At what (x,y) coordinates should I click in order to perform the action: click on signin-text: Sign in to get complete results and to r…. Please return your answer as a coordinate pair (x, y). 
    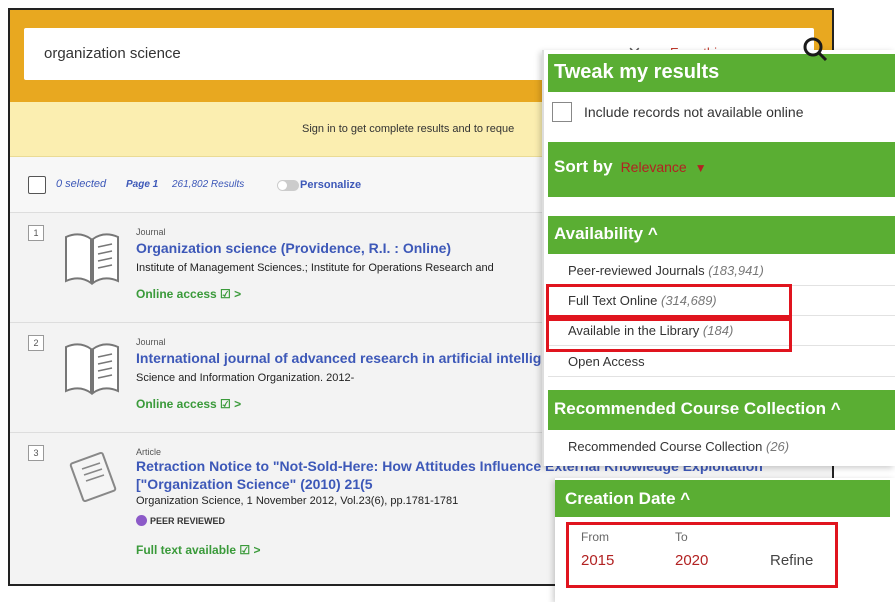
    Looking at the image, I should click on (408, 129).